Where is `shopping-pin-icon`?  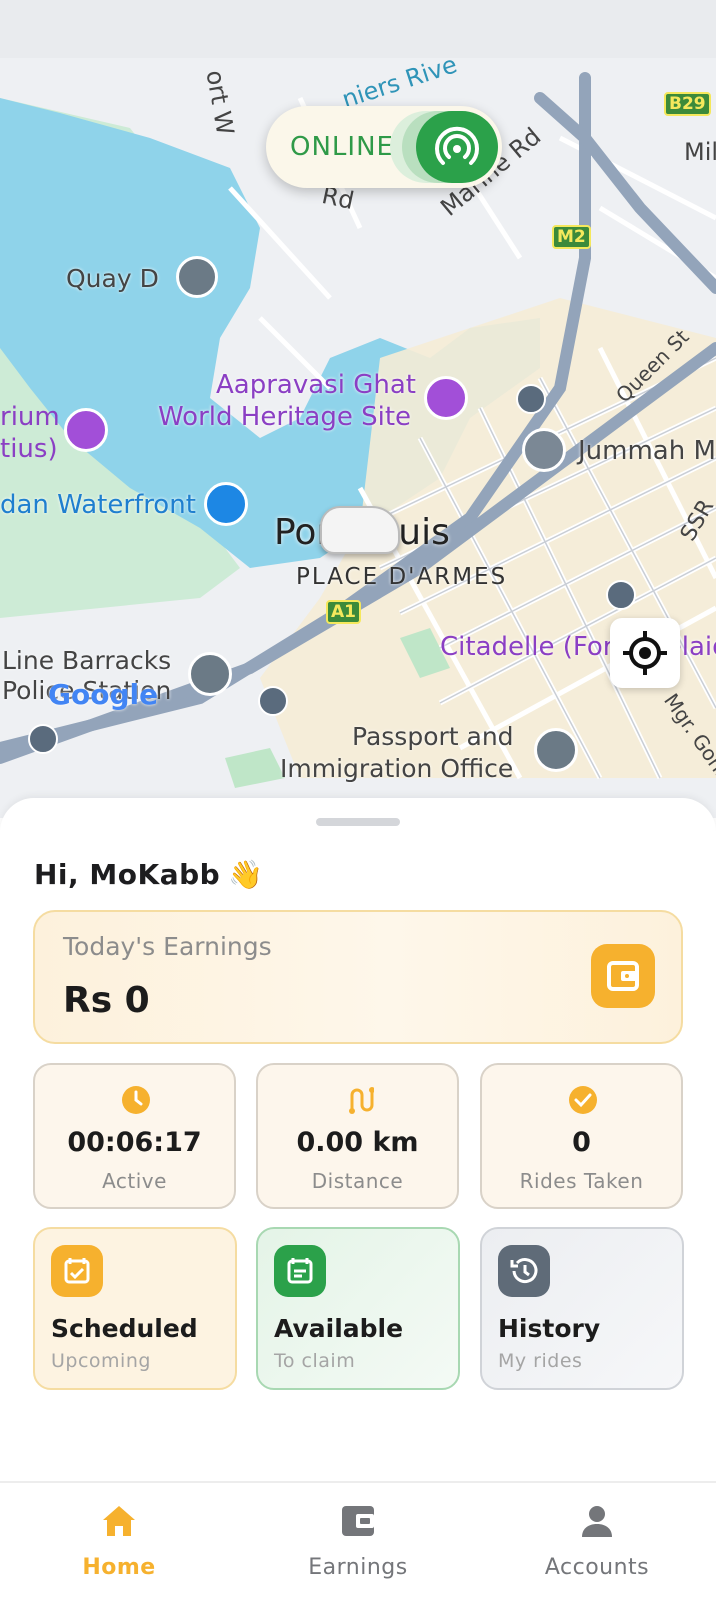 shopping-pin-icon is located at coordinates (226, 504).